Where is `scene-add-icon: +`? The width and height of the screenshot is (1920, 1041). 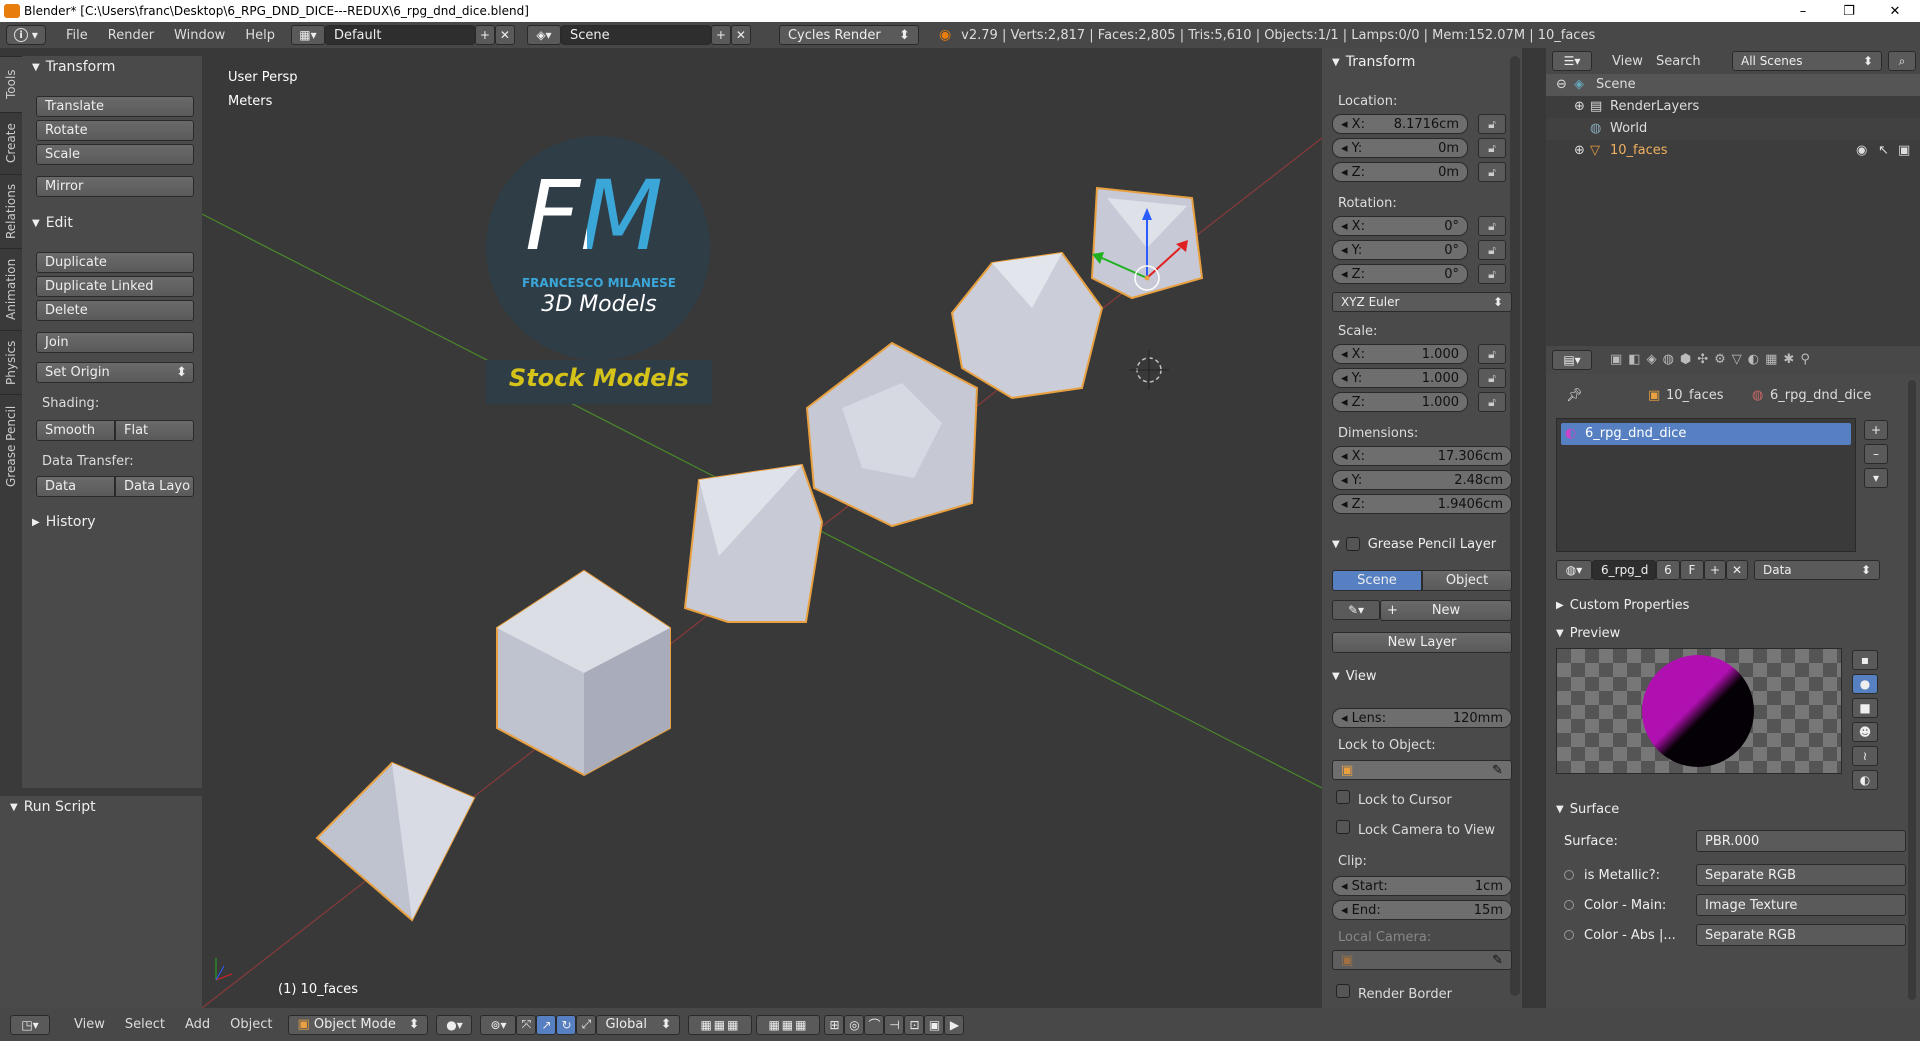
scene-add-icon: + is located at coordinates (720, 35).